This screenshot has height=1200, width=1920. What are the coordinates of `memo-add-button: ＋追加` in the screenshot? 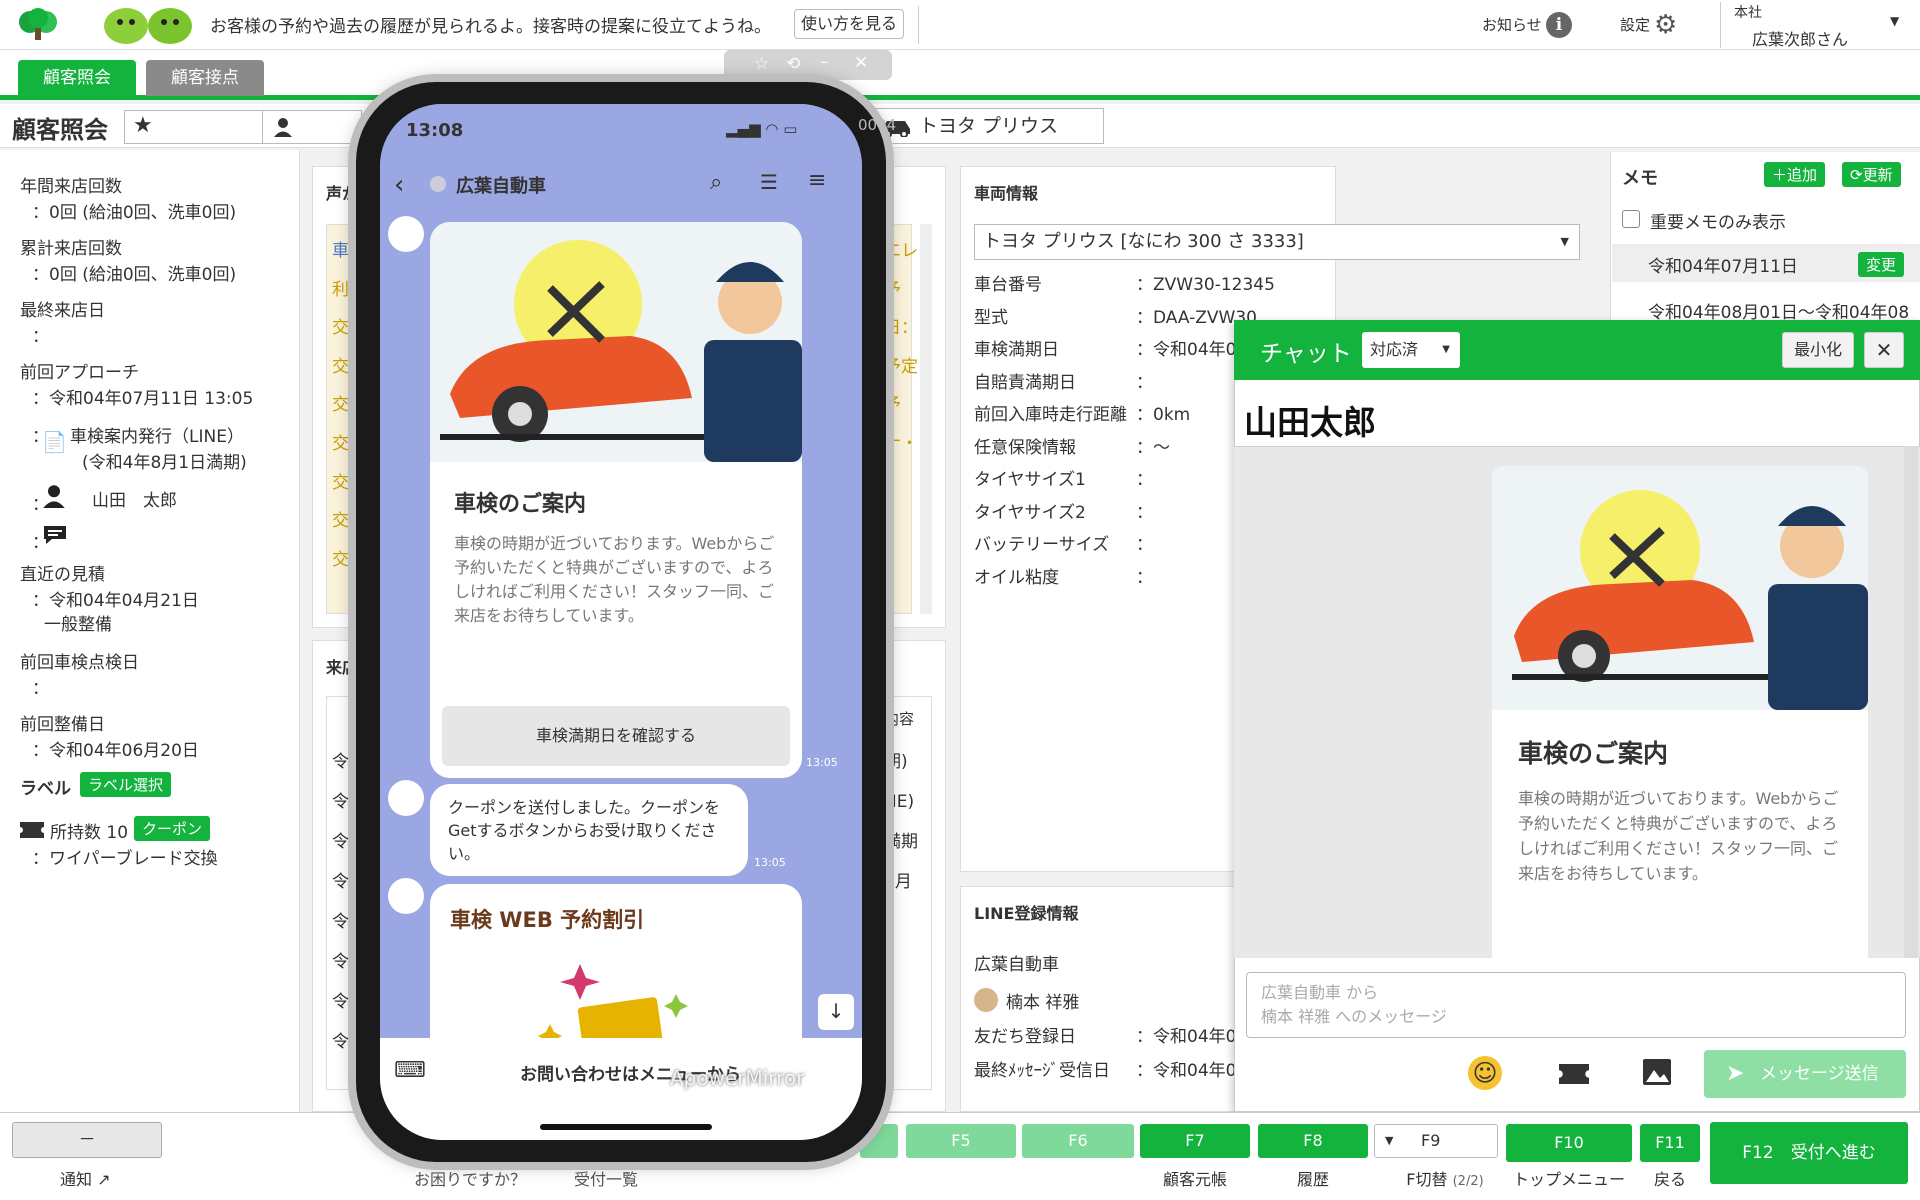 It's located at (1795, 174).